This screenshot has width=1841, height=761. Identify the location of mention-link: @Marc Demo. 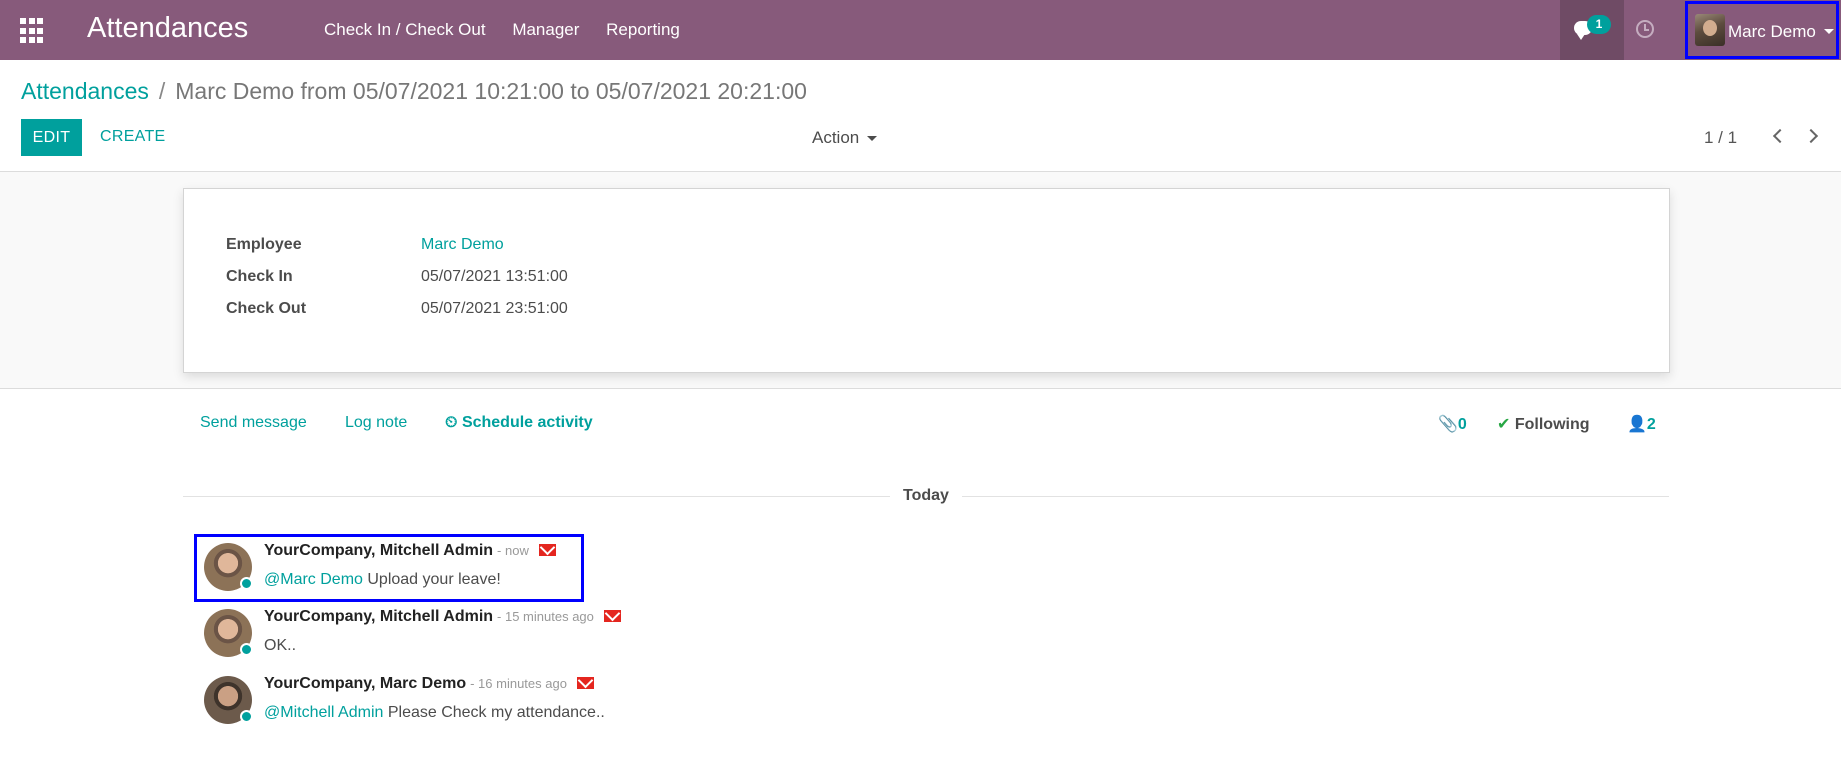
(313, 579).